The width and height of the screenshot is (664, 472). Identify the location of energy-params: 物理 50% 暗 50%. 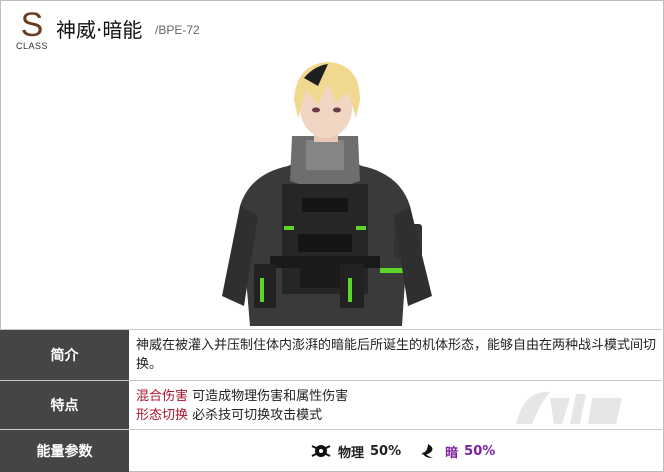
(410, 451).